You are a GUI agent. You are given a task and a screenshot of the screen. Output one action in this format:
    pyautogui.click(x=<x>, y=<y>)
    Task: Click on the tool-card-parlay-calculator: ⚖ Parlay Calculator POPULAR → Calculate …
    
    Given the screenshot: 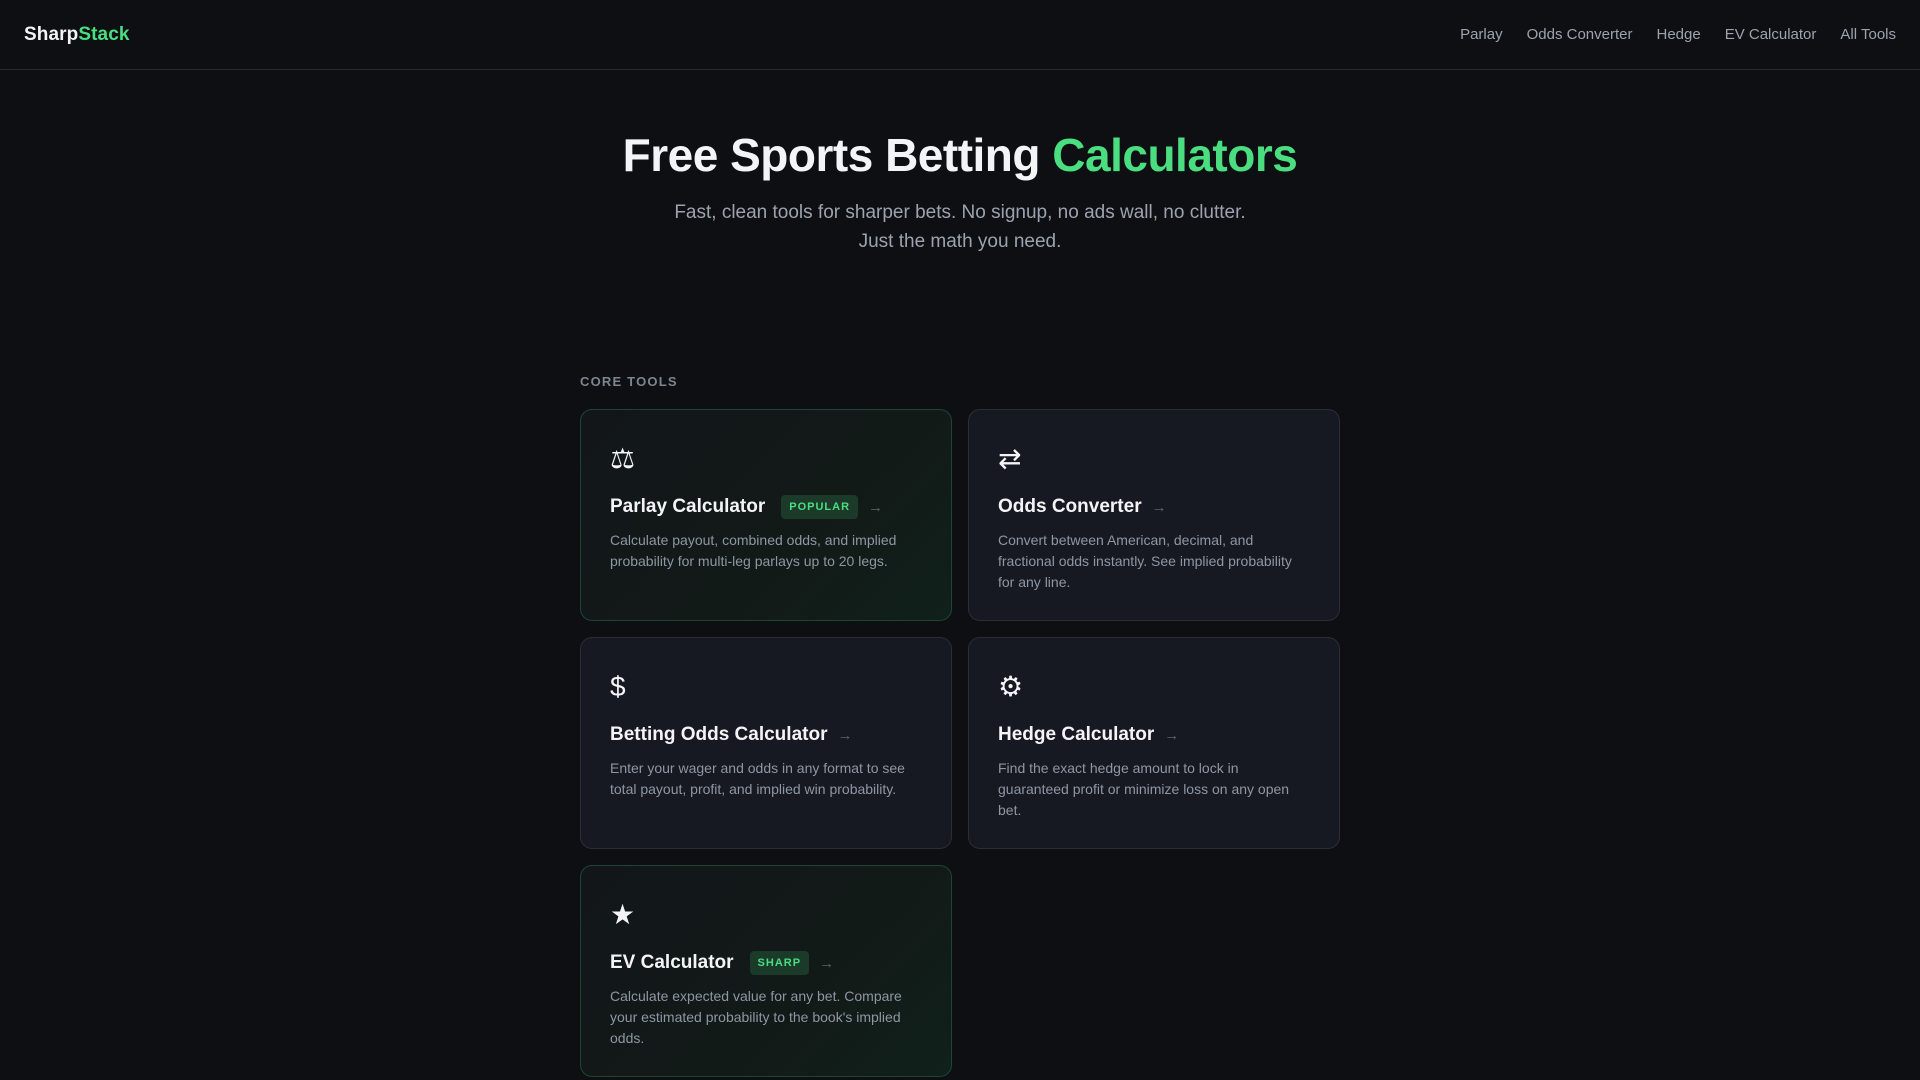 What is the action you would take?
    pyautogui.click(x=766, y=515)
    